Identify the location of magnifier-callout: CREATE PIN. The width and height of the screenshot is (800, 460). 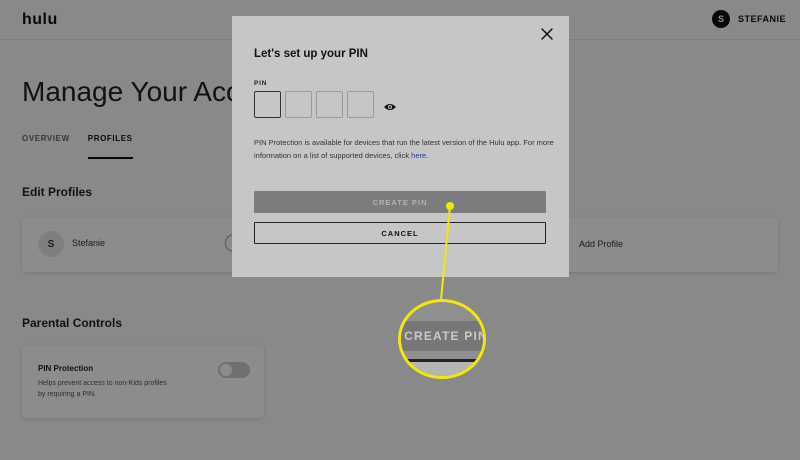
(442, 339).